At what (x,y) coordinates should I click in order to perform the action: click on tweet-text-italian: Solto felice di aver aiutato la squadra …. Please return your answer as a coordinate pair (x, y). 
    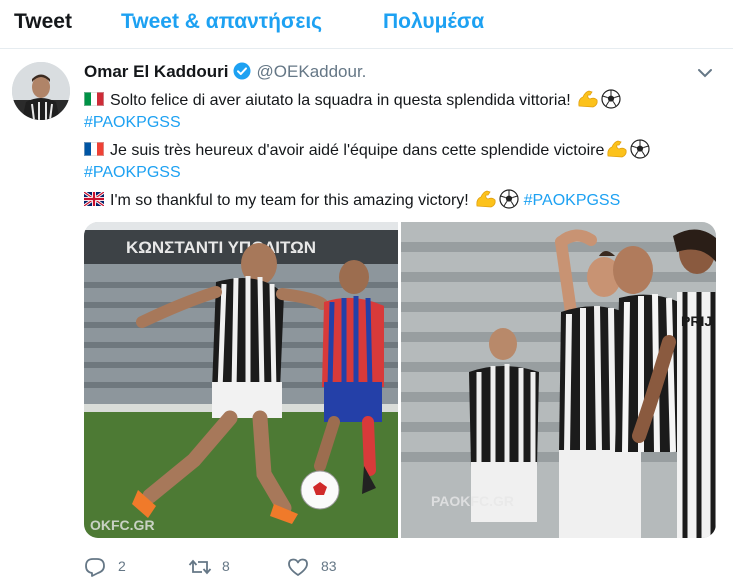
    Looking at the image, I should click on (340, 100).